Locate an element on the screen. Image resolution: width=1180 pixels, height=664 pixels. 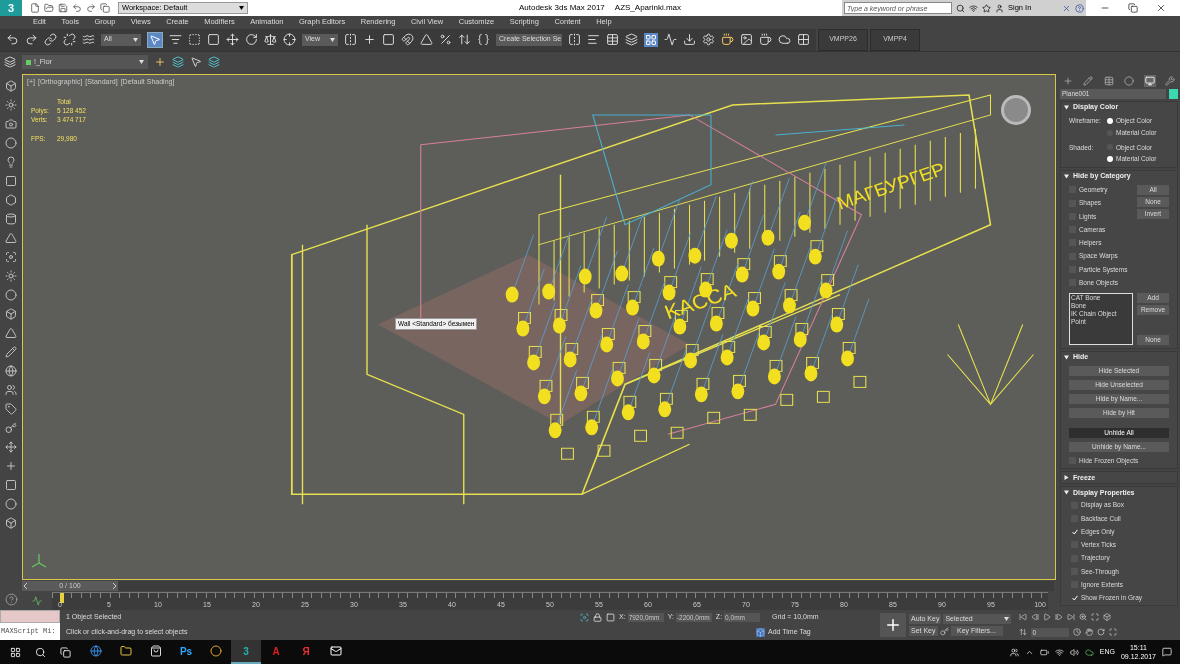
render-cloud-icon is located at coordinates (784, 39).